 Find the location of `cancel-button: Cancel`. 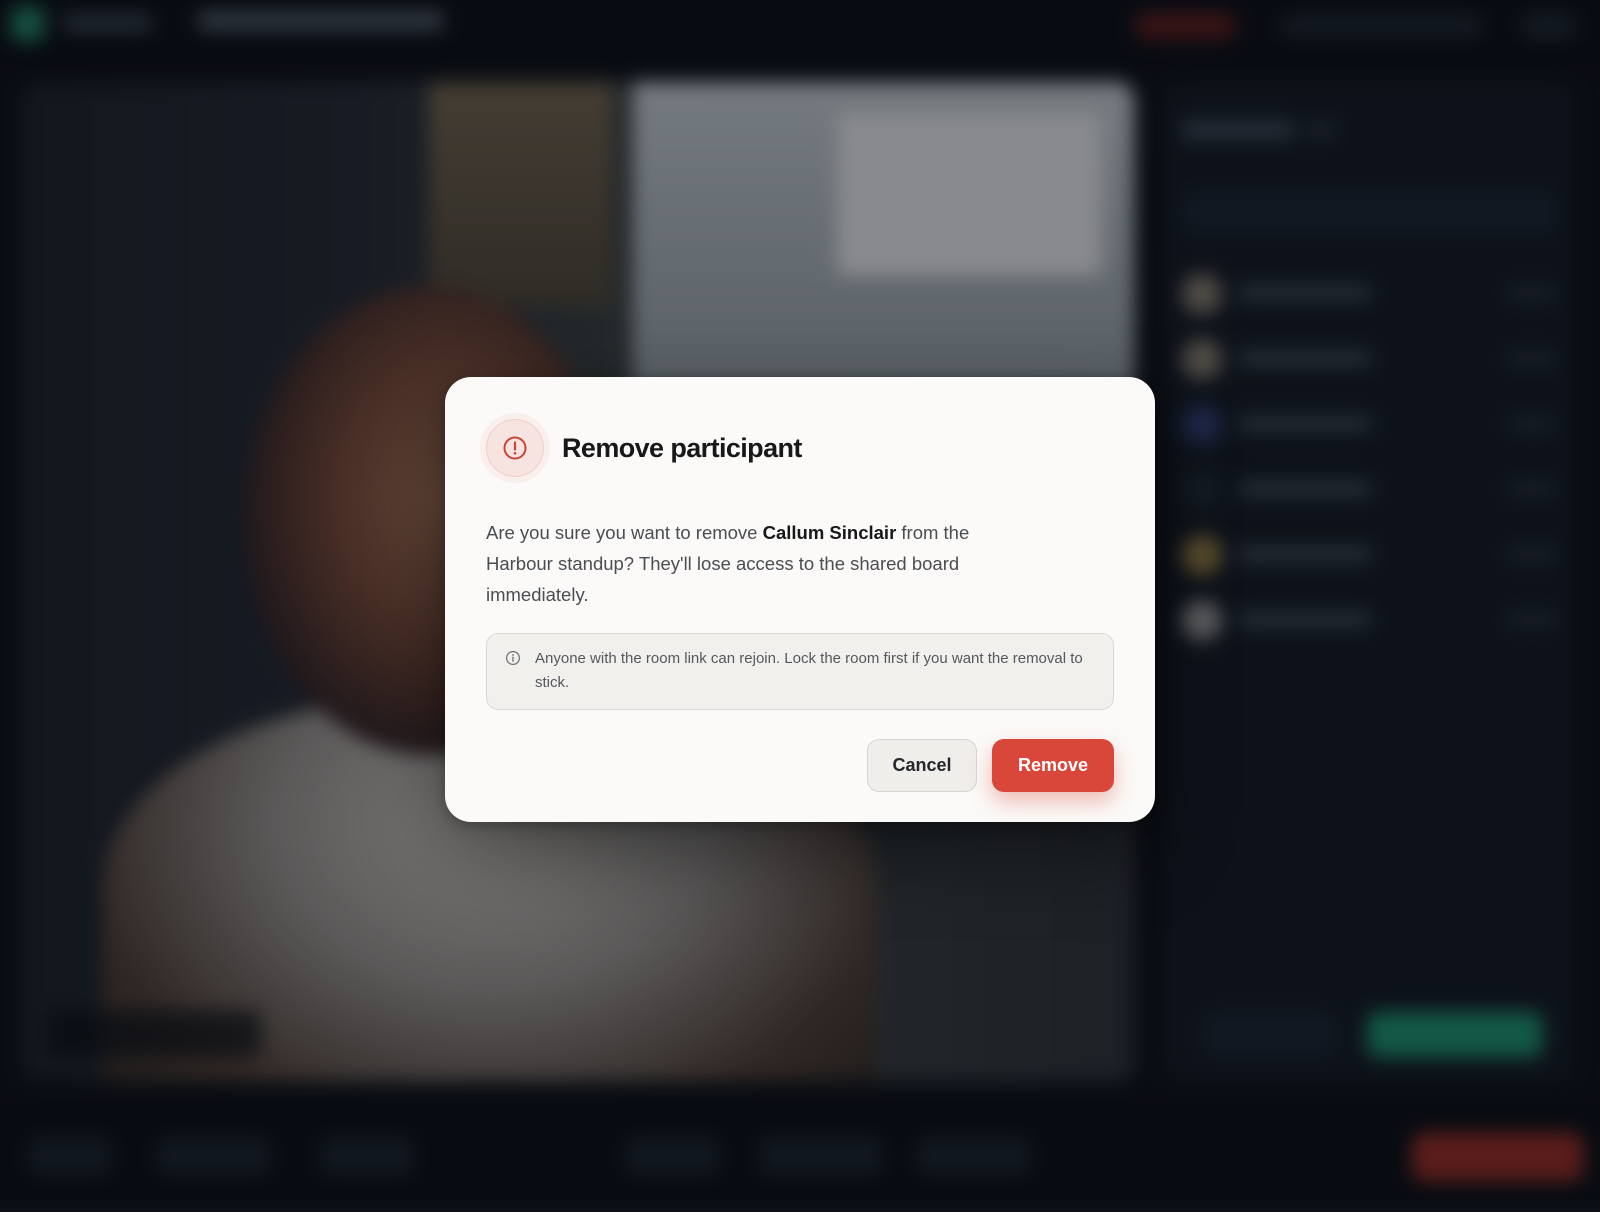

cancel-button: Cancel is located at coordinates (922, 765).